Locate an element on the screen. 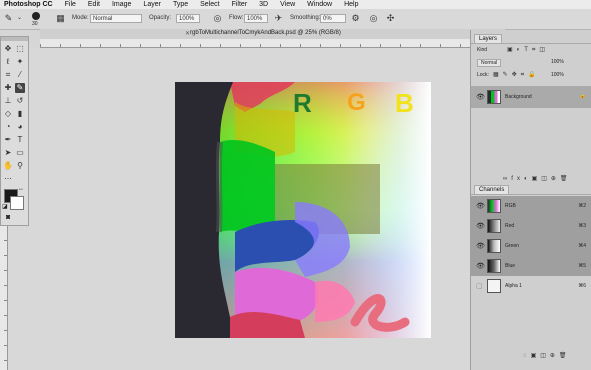 The width and height of the screenshot is (591, 370). channels-tab-divider is located at coordinates (531, 194).